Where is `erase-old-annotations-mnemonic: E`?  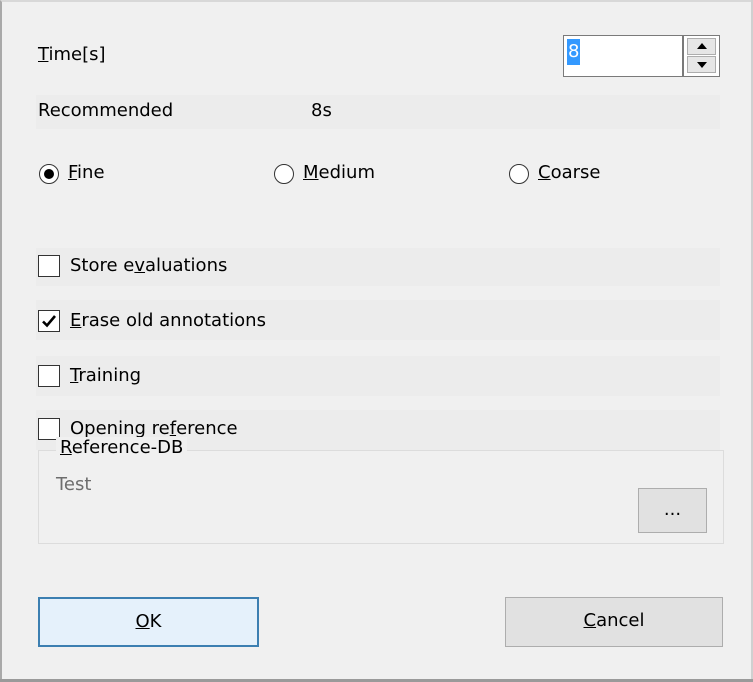
erase-old-annotations-mnemonic: E is located at coordinates (76, 320).